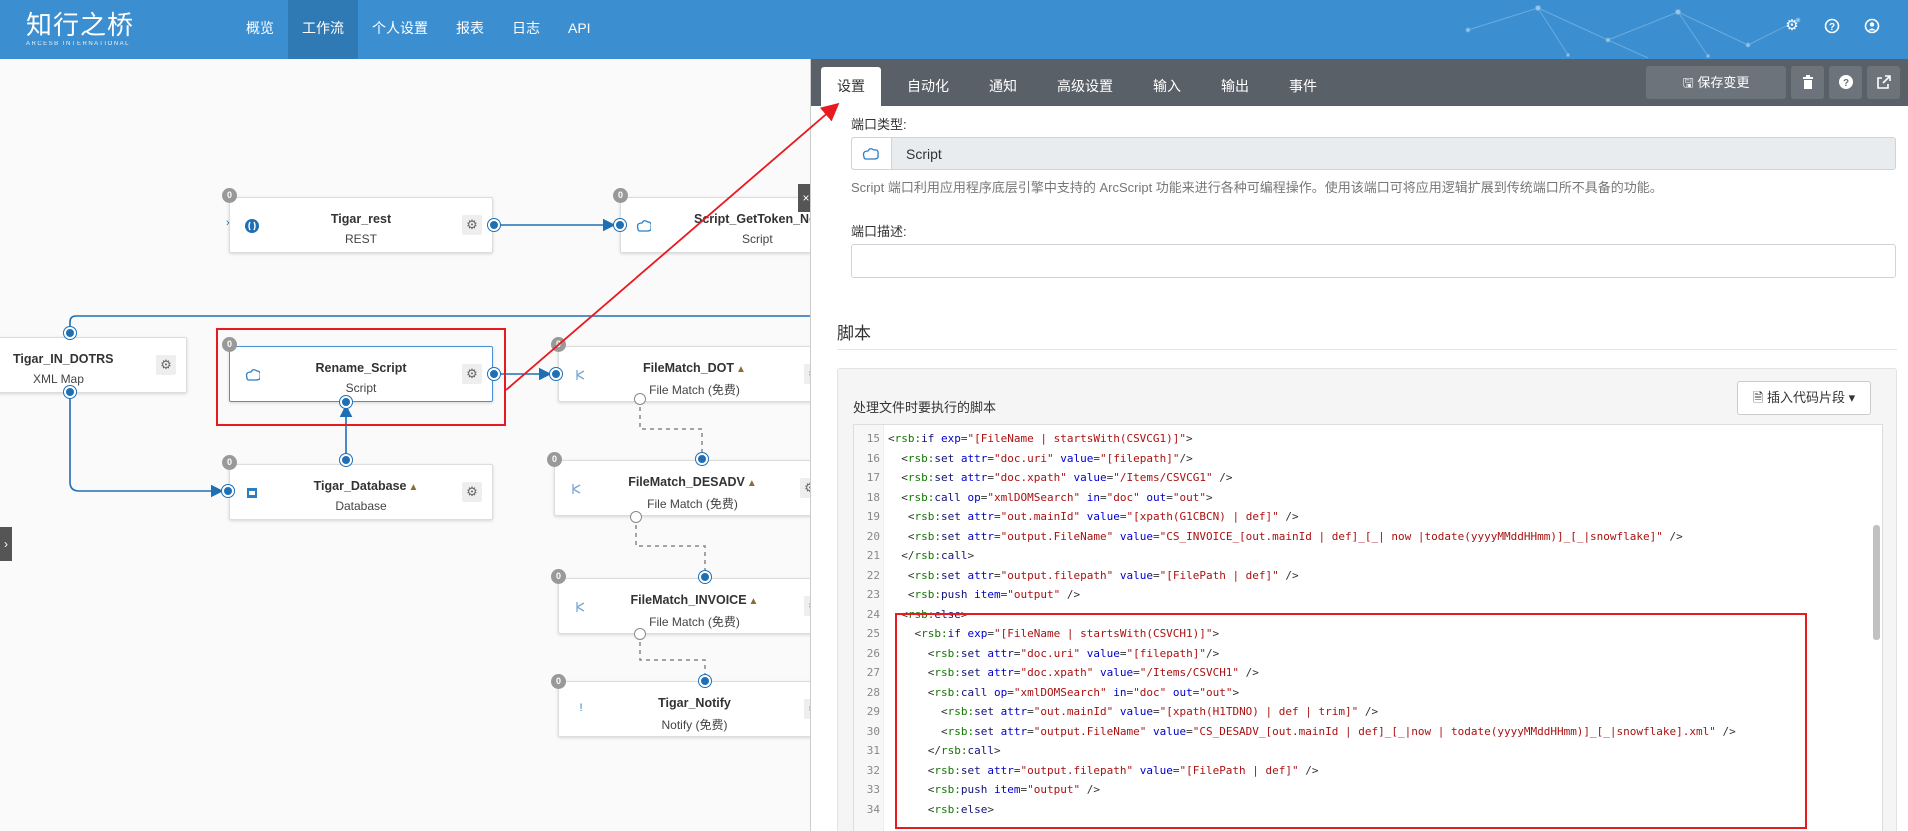 The image size is (1908, 831). I want to click on logo: 知行之桥 ARCESB INTERNATIONAL, so click(80, 29).